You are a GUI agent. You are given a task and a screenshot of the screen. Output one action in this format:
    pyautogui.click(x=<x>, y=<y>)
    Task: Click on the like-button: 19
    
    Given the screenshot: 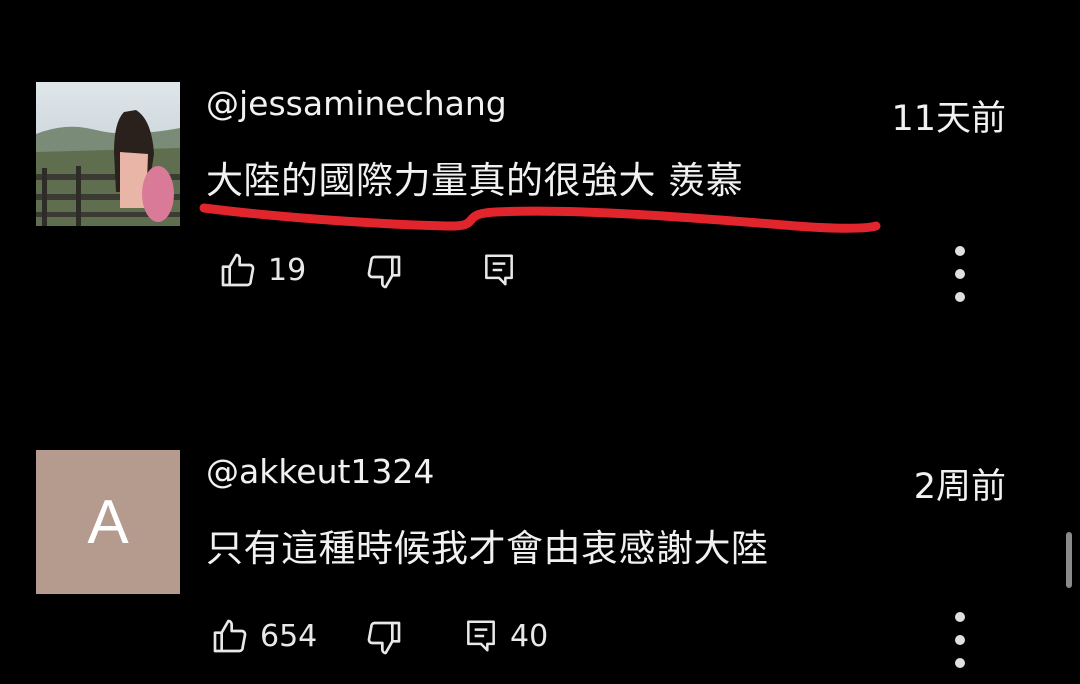 What is the action you would take?
    pyautogui.click(x=262, y=270)
    